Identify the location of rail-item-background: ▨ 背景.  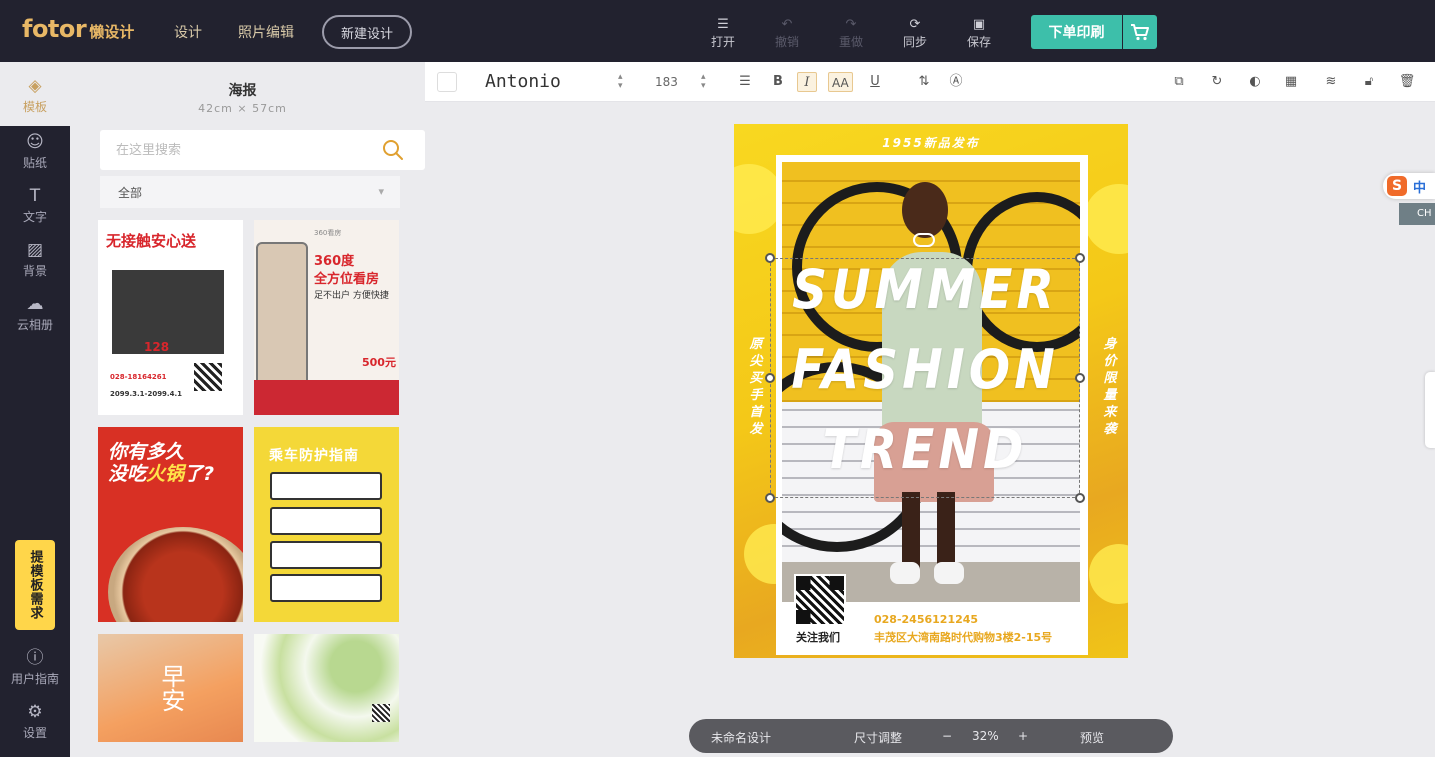
(35, 259).